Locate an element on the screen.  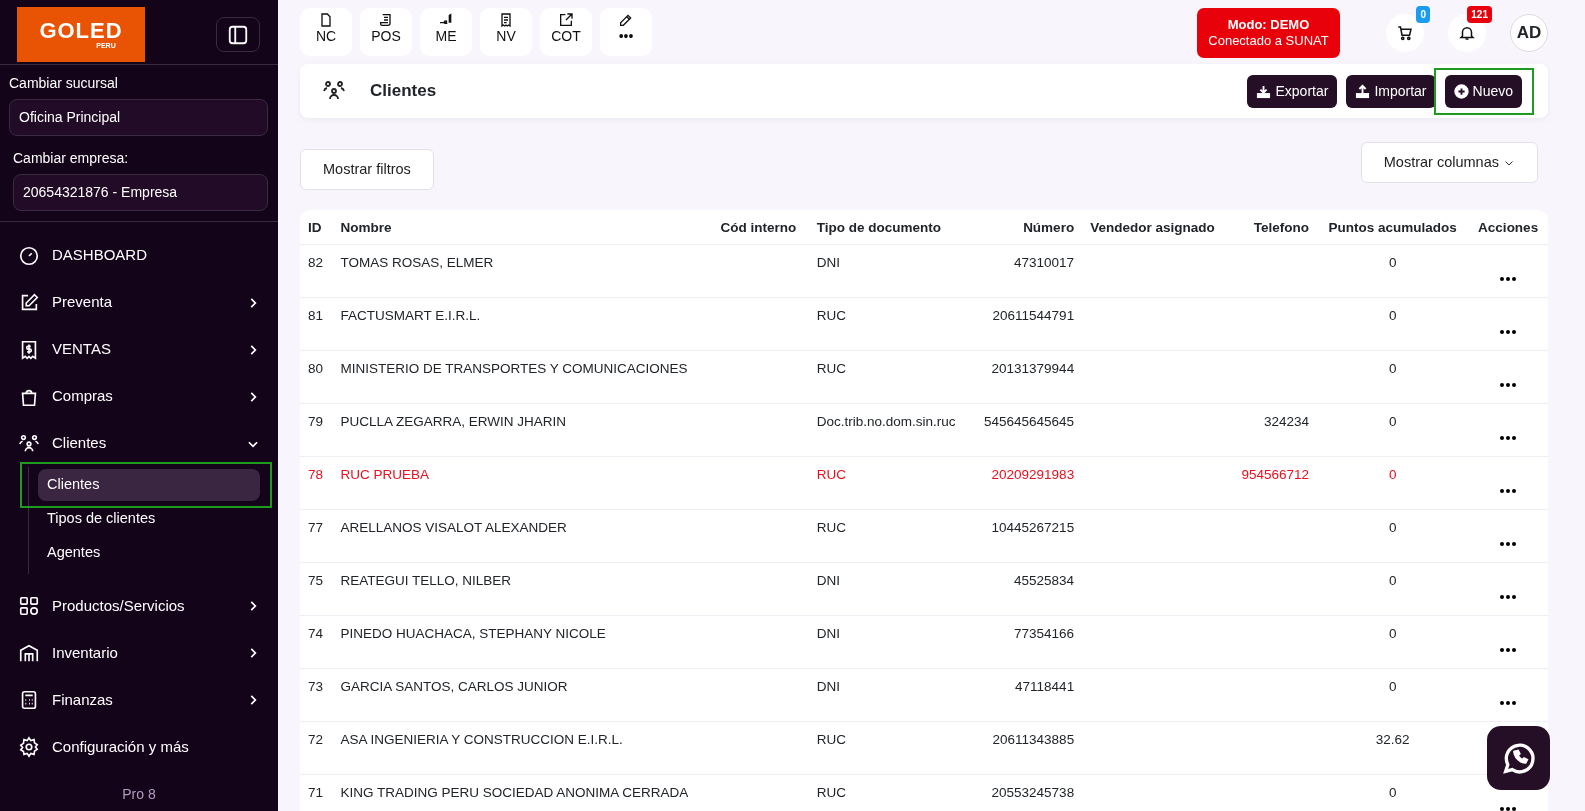
table-cell: 72 is located at coordinates (316, 748).